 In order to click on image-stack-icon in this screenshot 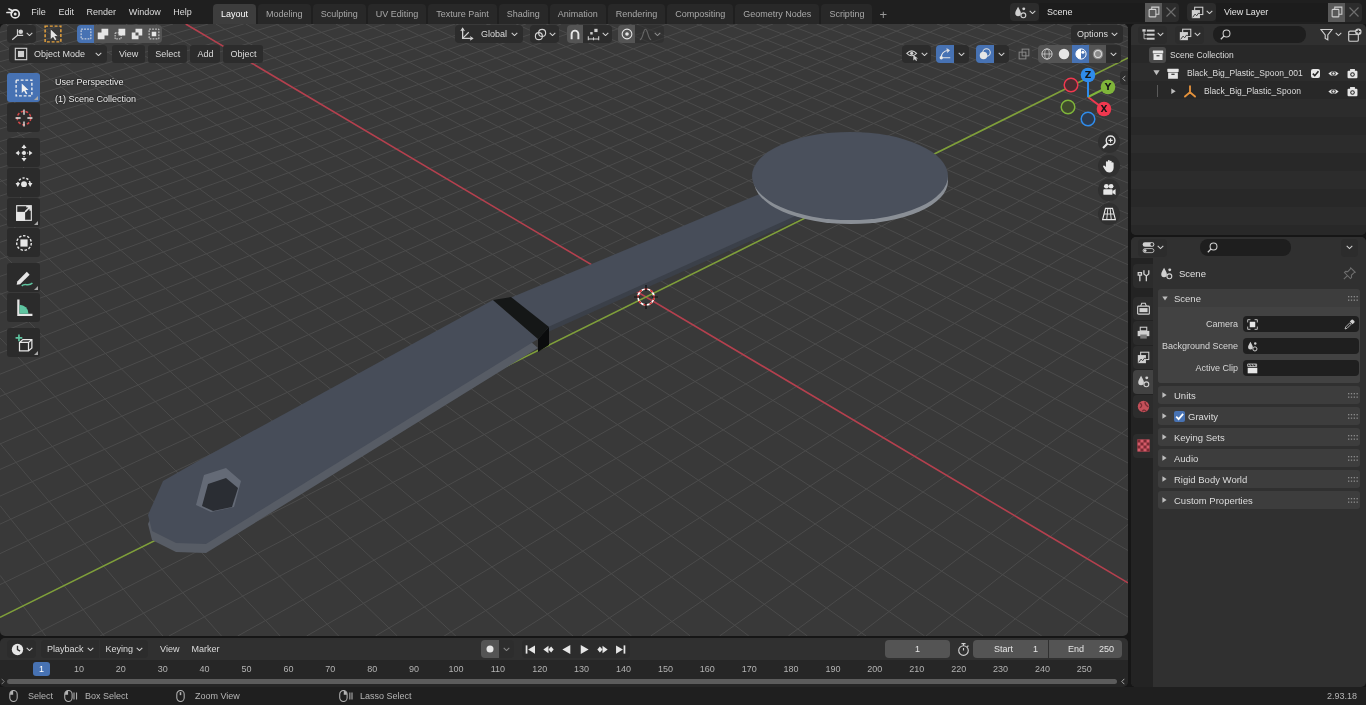, I will do `click(1143, 357)`.